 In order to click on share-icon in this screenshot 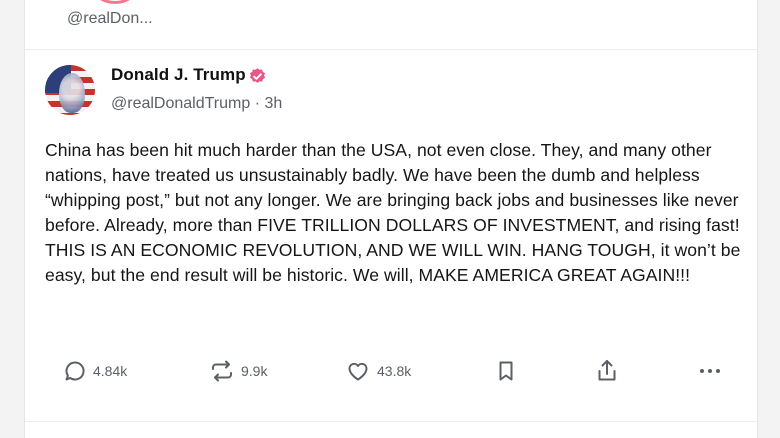, I will do `click(607, 370)`.